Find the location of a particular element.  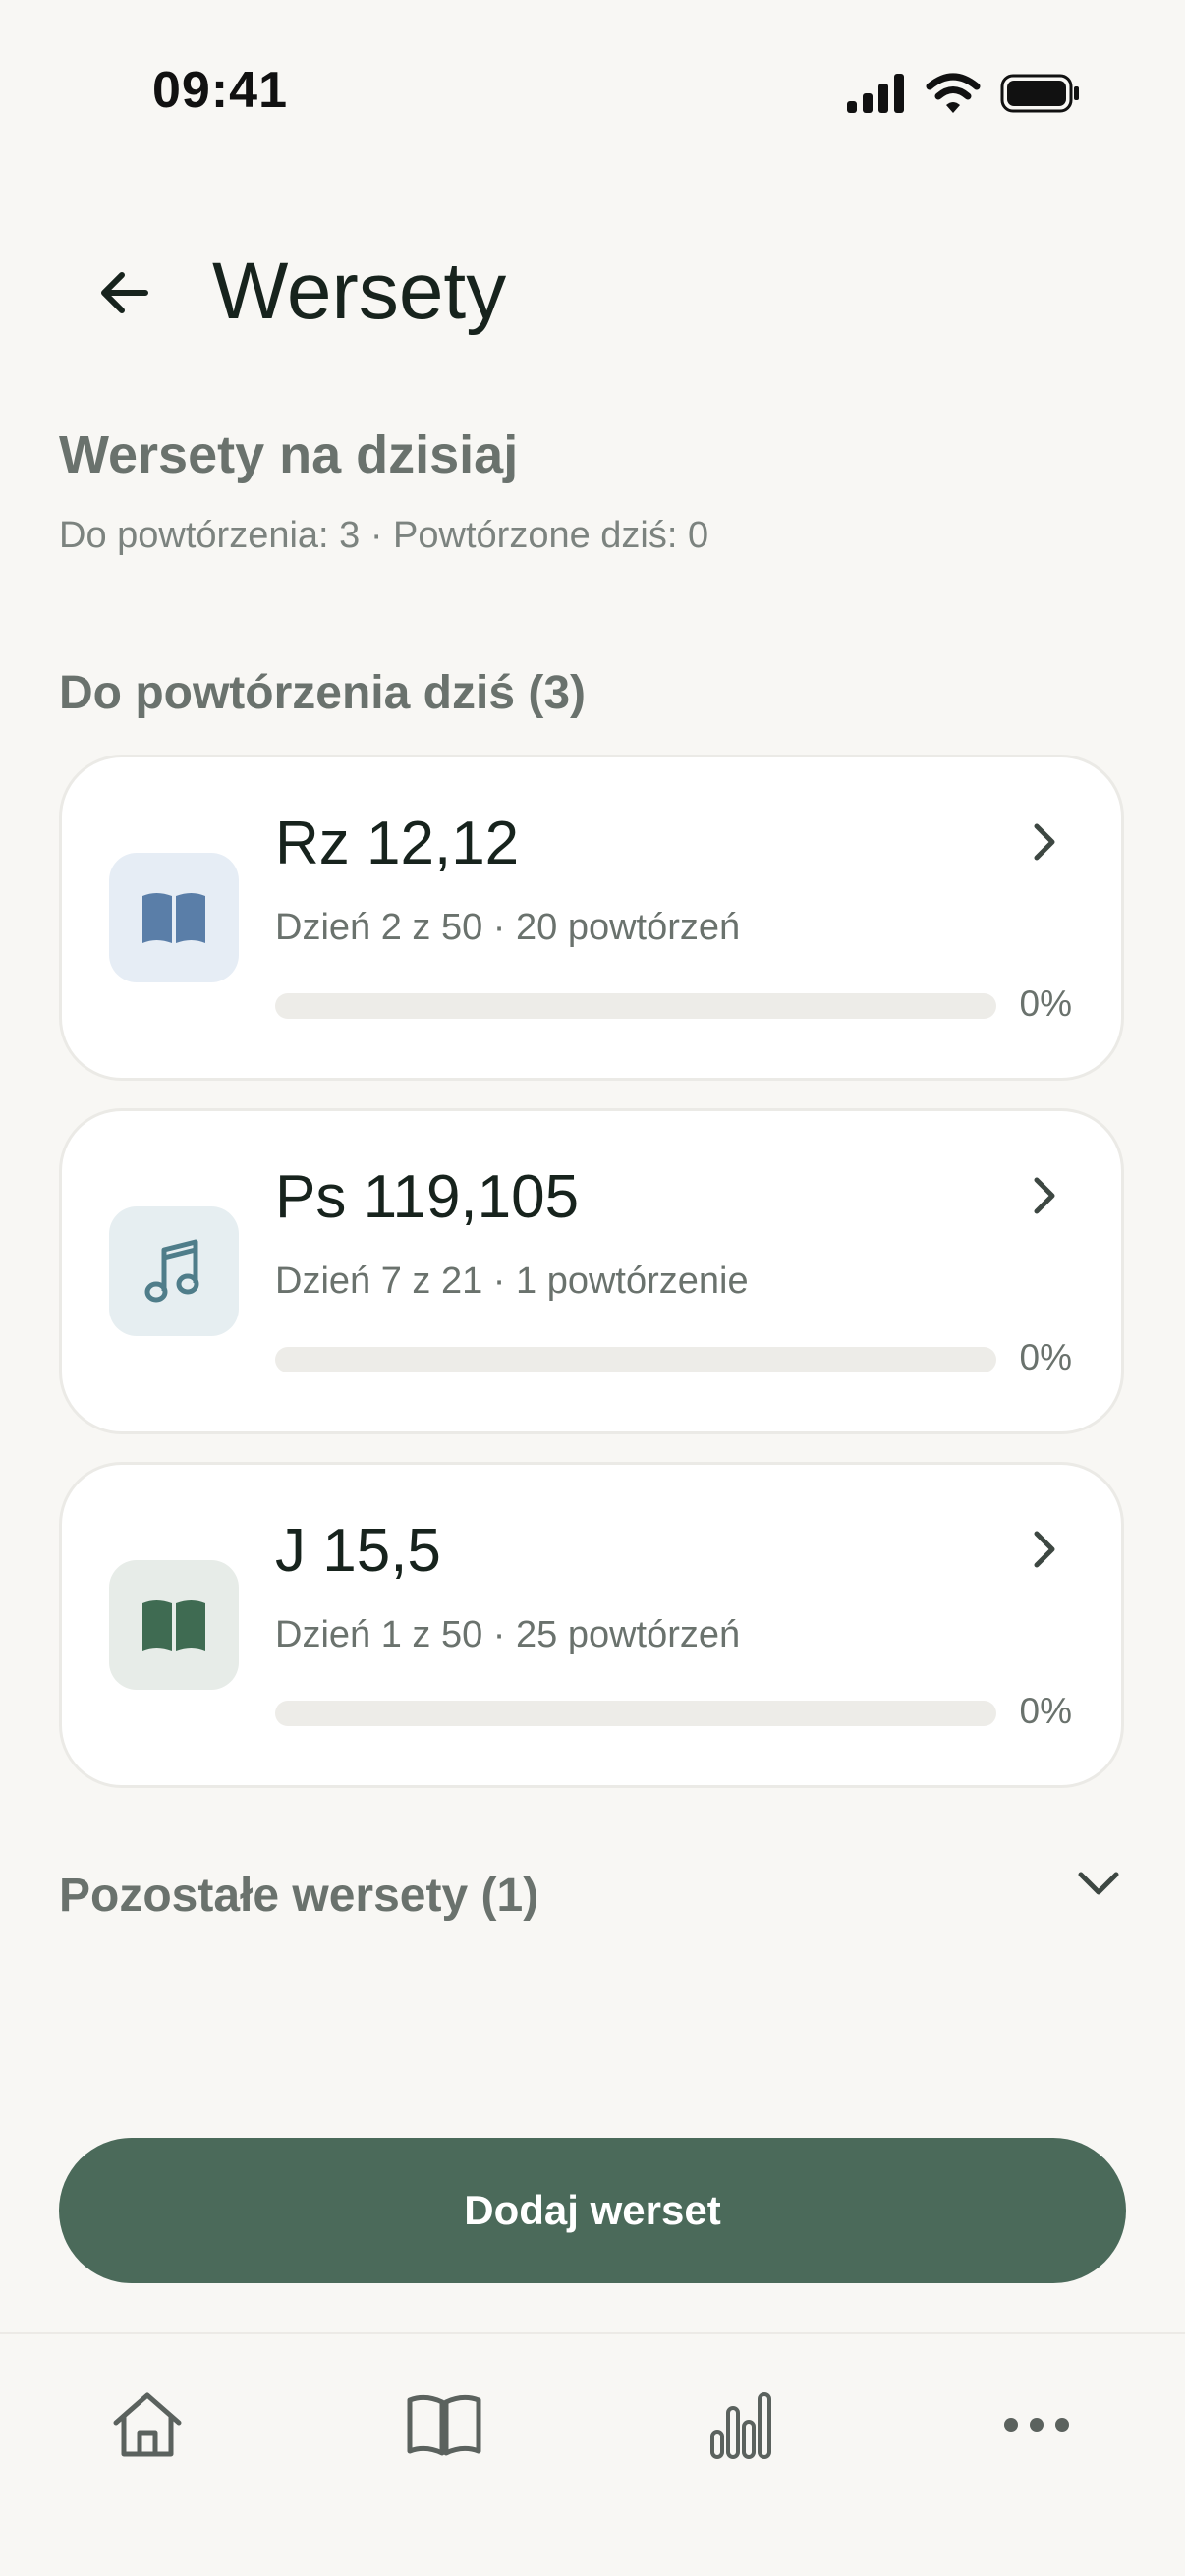

nav-home is located at coordinates (148, 2425).